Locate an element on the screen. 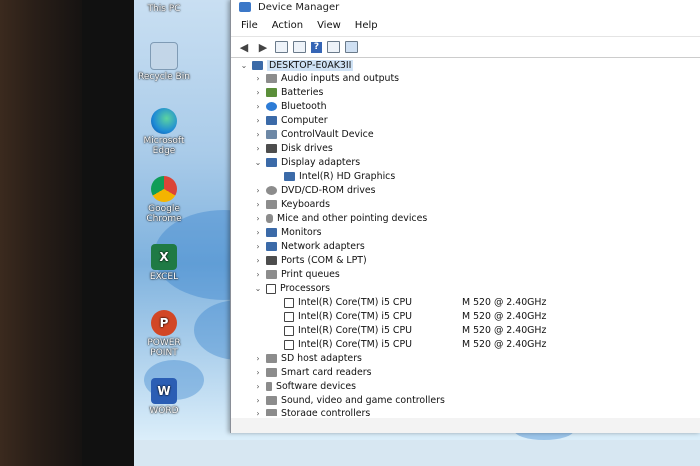 This screenshot has width=700, height=466. tree-item-batteries: › Batteries is located at coordinates (288, 92).